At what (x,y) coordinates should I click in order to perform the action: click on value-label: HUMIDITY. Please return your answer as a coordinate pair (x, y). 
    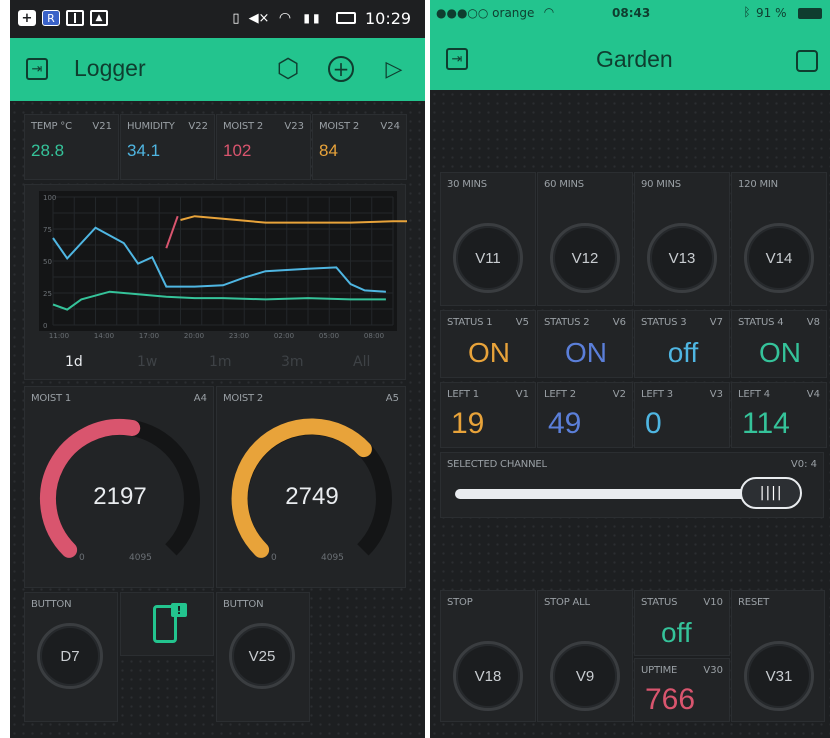
    Looking at the image, I should click on (151, 126).